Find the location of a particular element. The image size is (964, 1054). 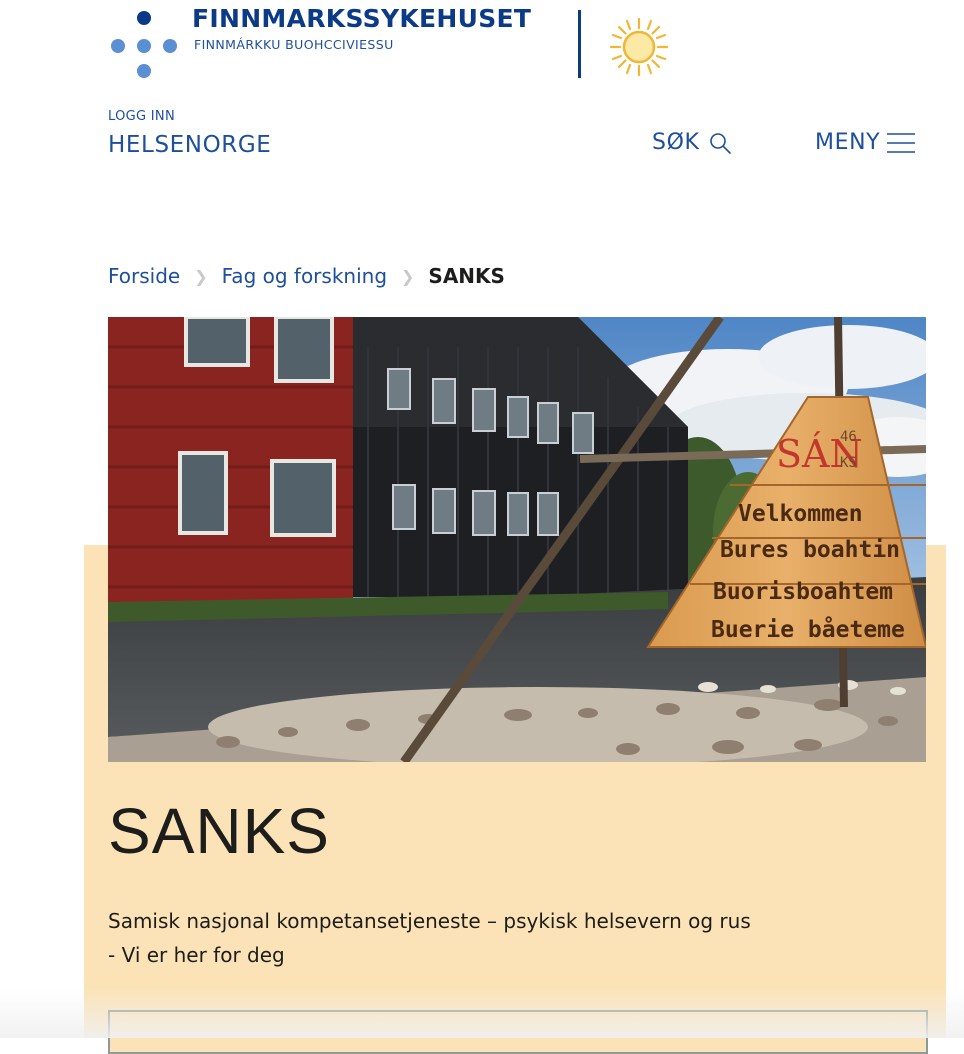

org-name: FINNMARKSSYKEHUSET is located at coordinates (361, 18).